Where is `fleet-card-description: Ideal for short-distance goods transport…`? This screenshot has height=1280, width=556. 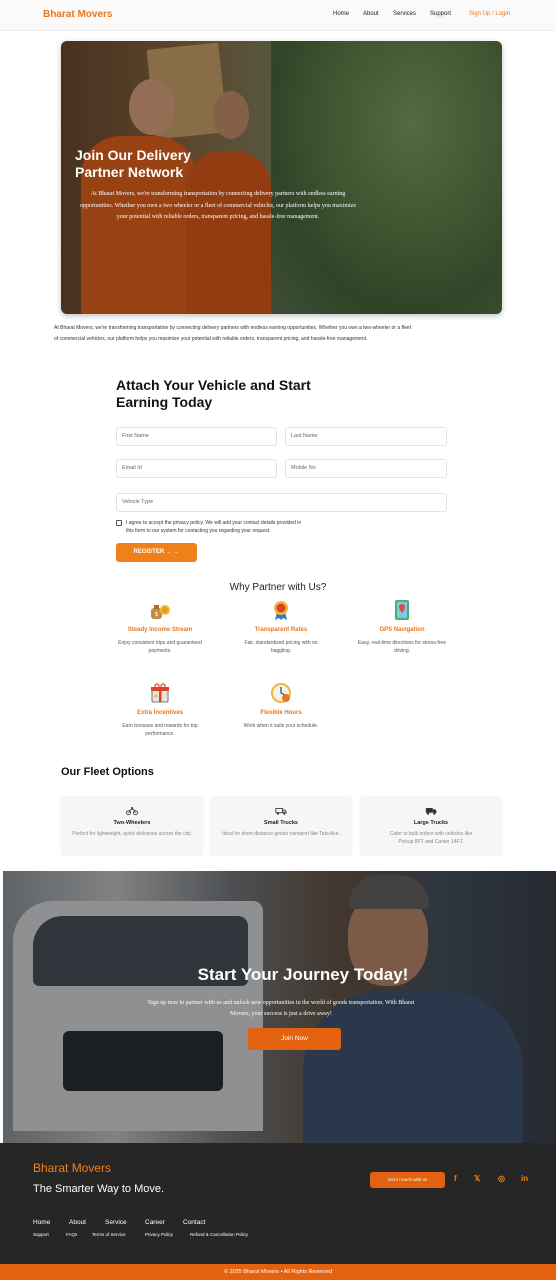 fleet-card-description: Ideal for short-distance goods transport… is located at coordinates (281, 834).